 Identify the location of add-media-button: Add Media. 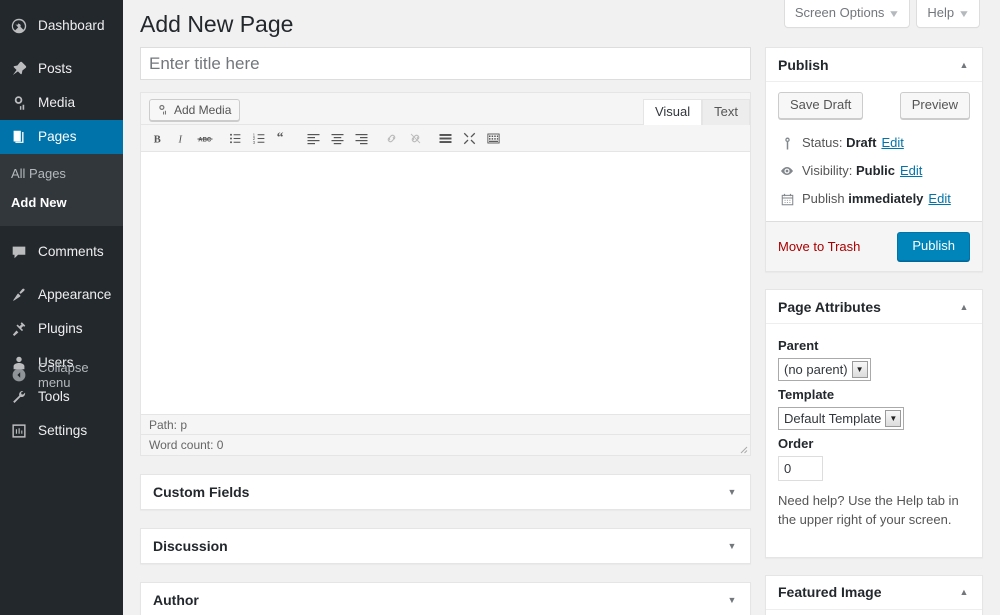
(195, 110).